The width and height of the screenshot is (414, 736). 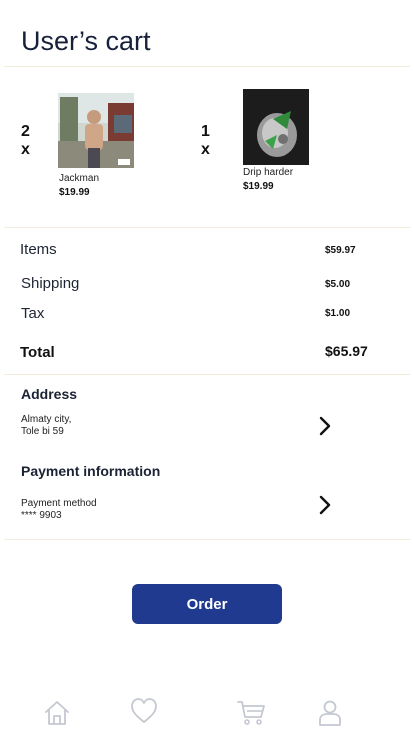 What do you see at coordinates (207, 539) in the screenshot?
I see `payment-divider` at bounding box center [207, 539].